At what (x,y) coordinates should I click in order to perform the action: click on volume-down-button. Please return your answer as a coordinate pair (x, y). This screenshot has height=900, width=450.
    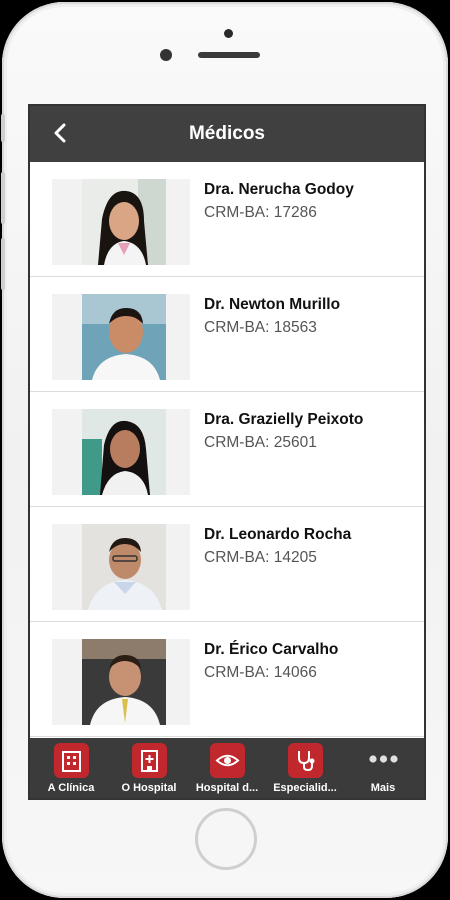
    Looking at the image, I should click on (3, 264).